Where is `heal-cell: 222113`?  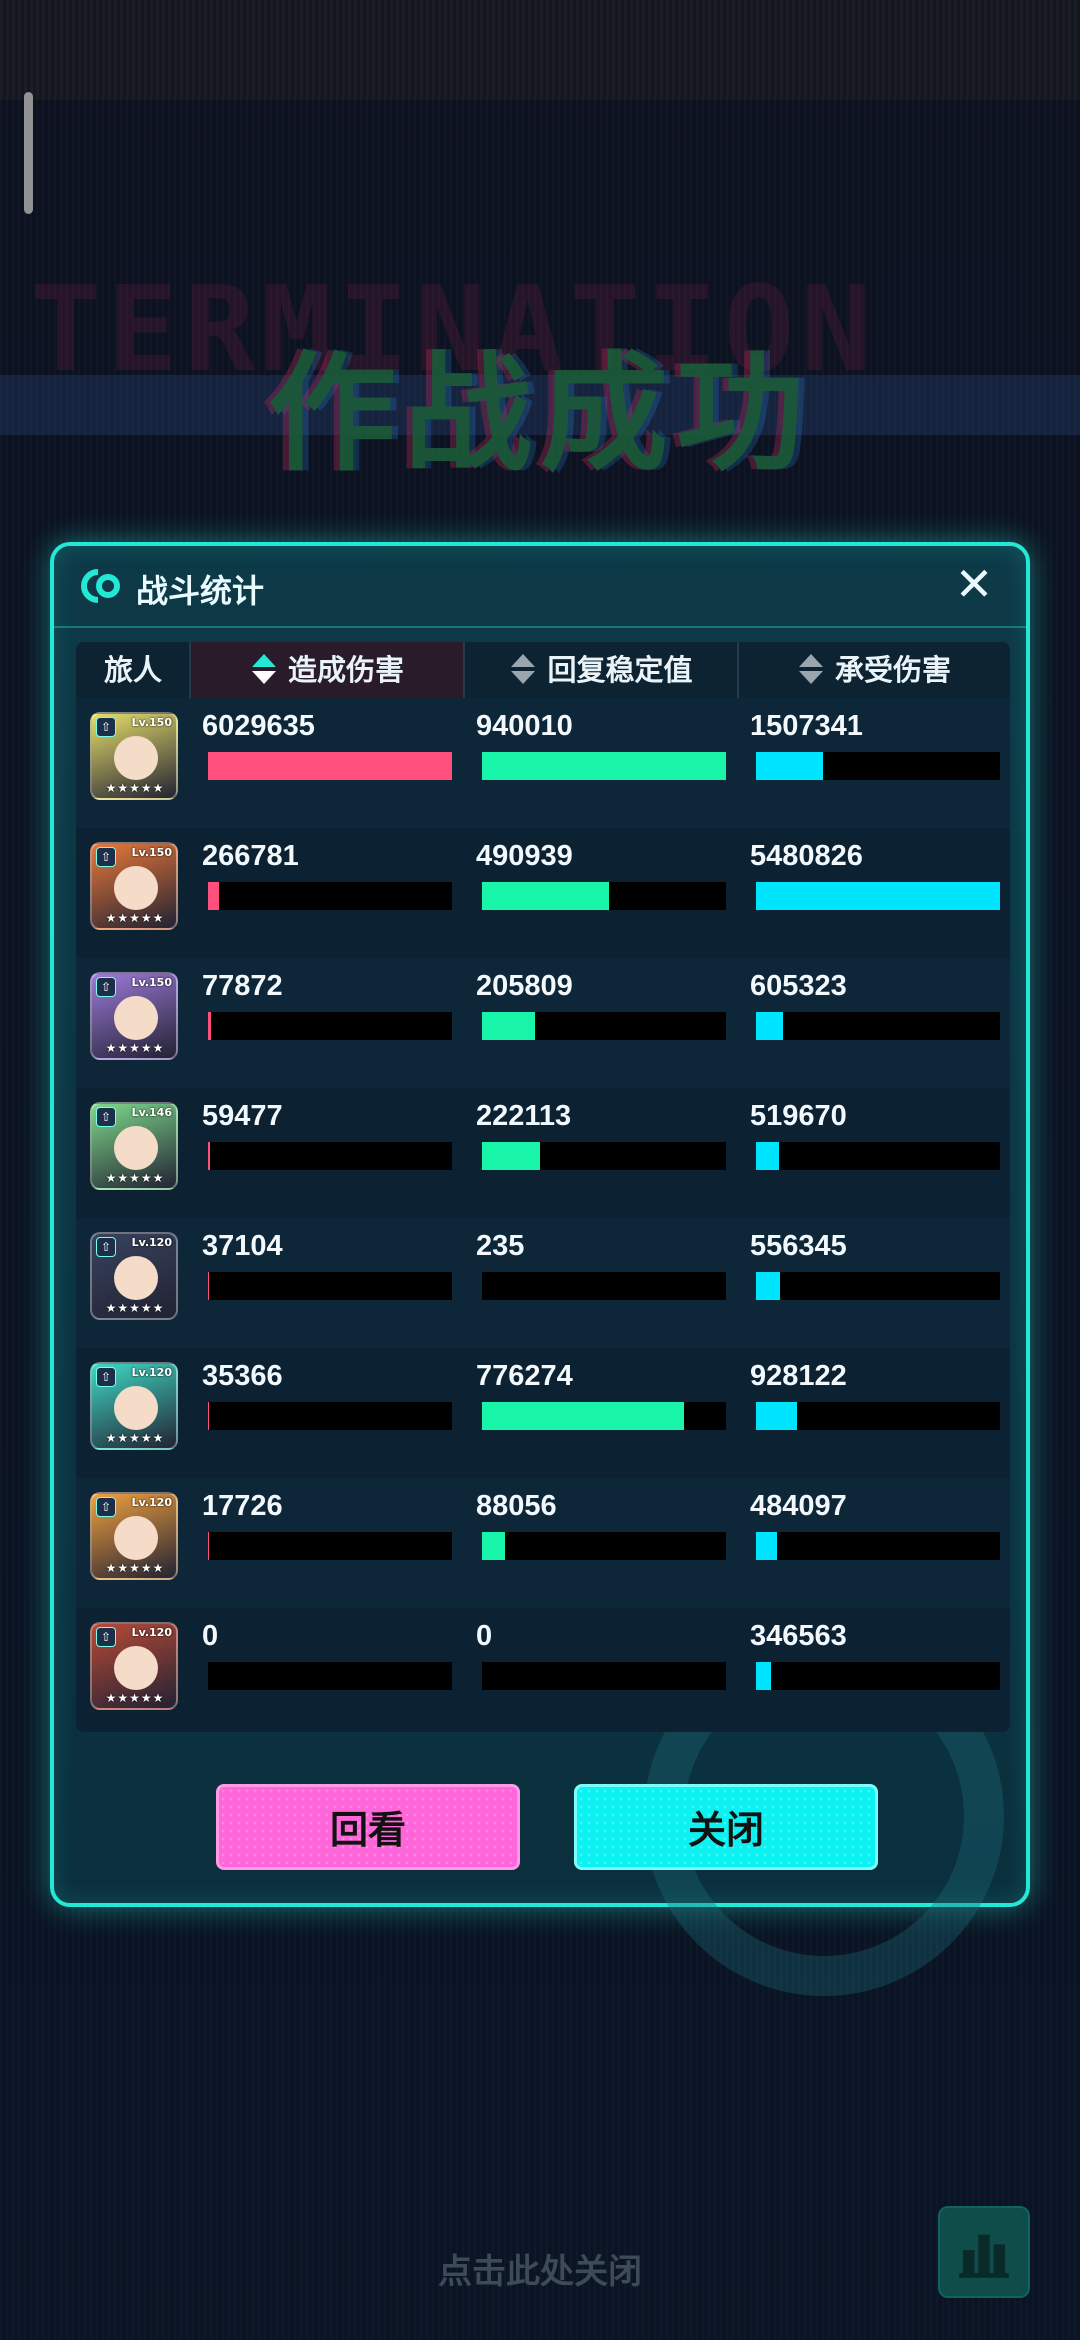
heal-cell: 222113 is located at coordinates (601, 1153).